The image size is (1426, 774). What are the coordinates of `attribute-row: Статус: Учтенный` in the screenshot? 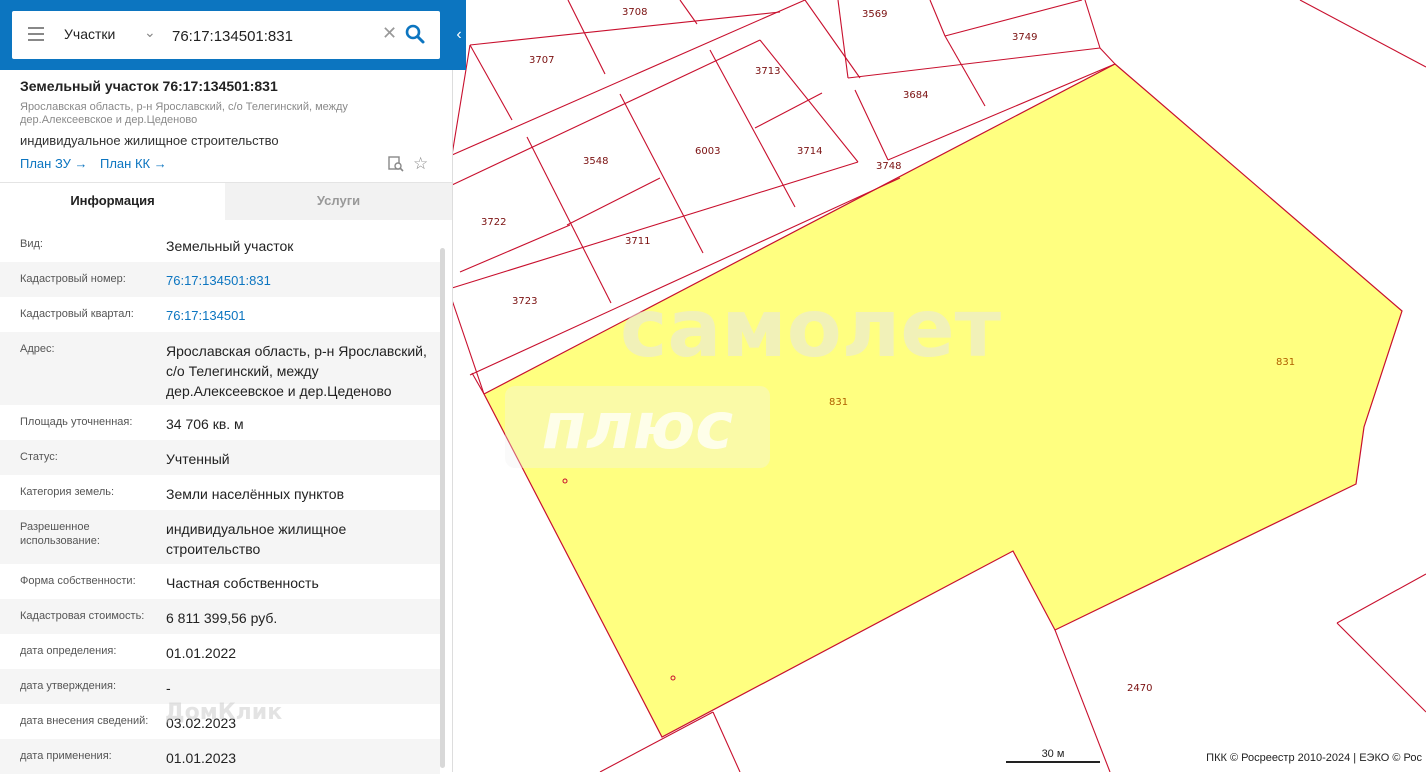 It's located at (220, 457).